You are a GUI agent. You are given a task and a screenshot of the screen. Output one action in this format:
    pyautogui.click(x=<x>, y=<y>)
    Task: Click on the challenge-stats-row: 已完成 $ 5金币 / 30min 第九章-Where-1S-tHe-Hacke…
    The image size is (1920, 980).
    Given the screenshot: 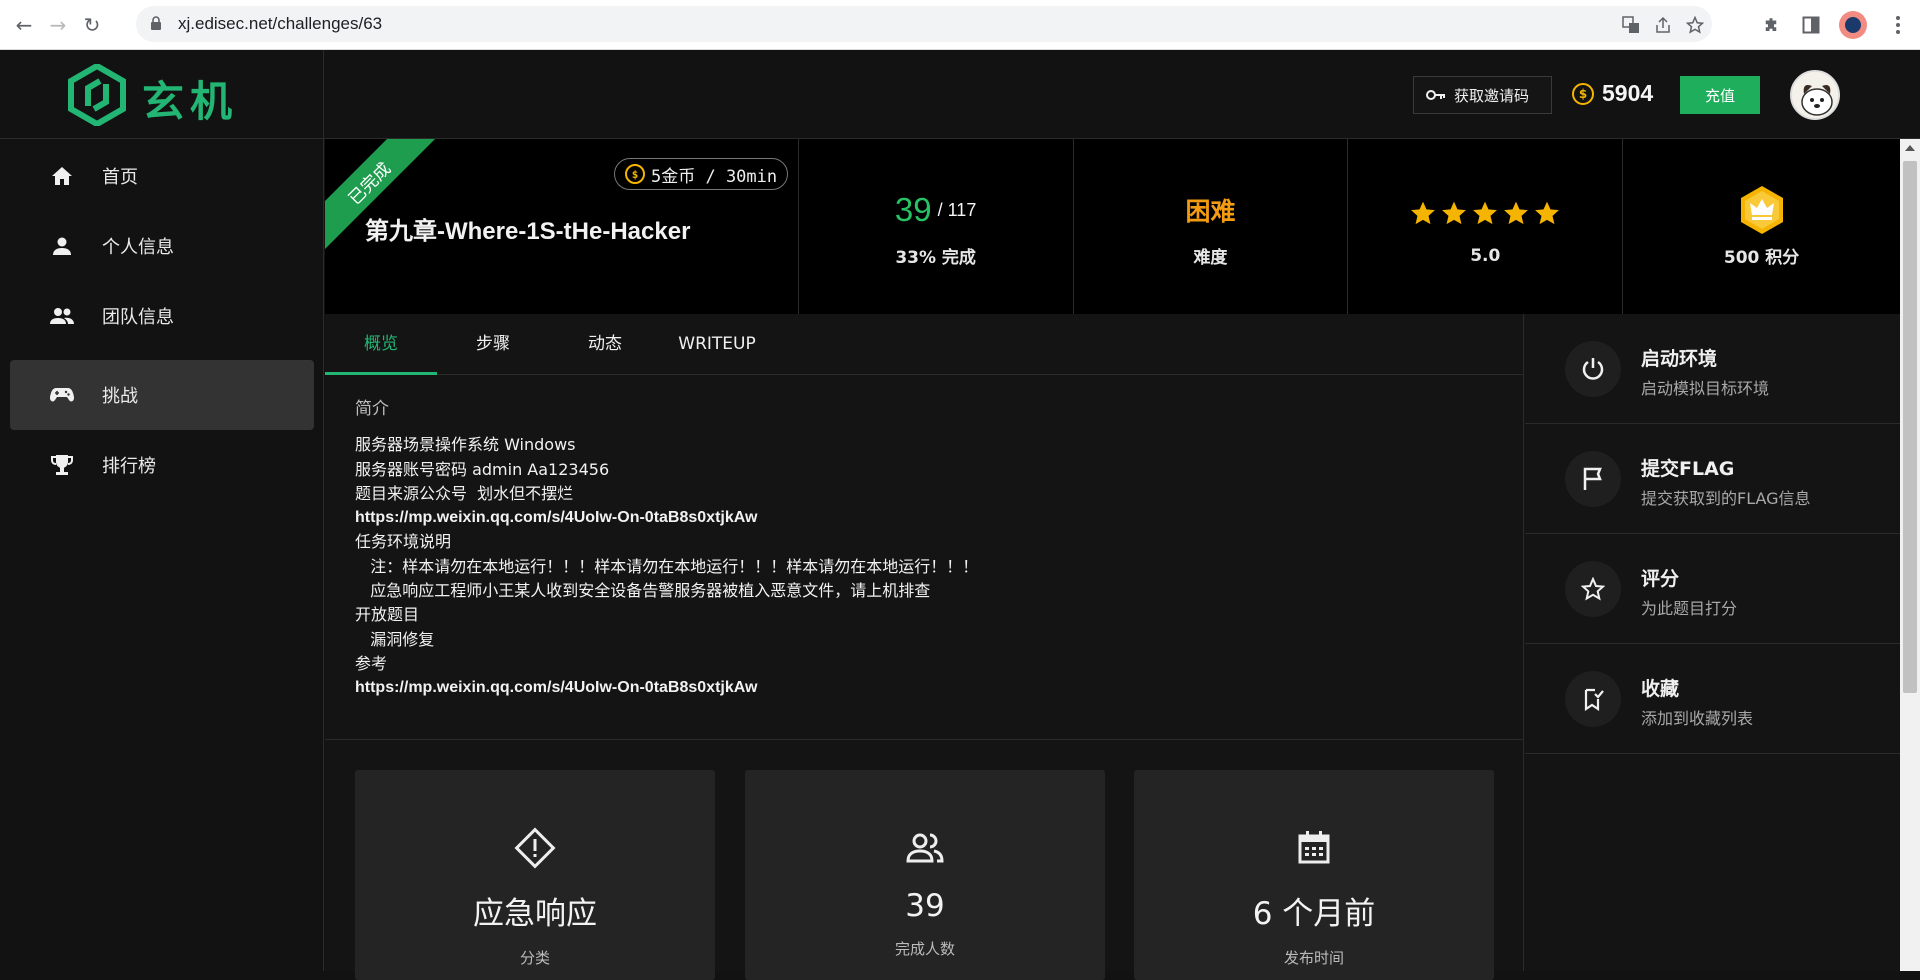 What is the action you would take?
    pyautogui.click(x=1112, y=226)
    